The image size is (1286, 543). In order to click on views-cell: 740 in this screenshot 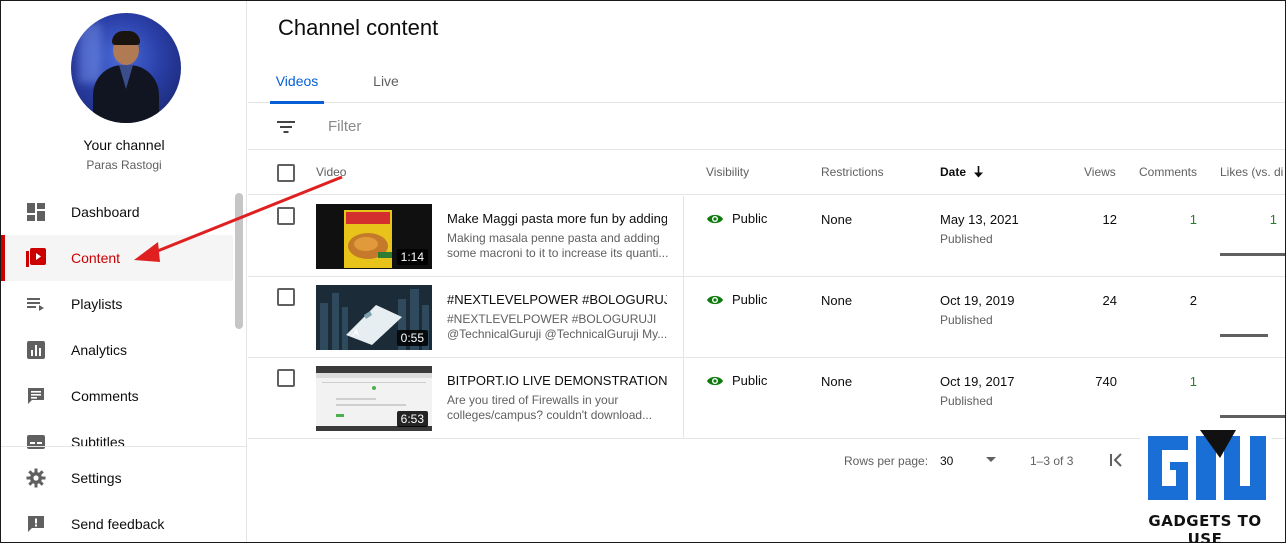, I will do `click(1106, 381)`.